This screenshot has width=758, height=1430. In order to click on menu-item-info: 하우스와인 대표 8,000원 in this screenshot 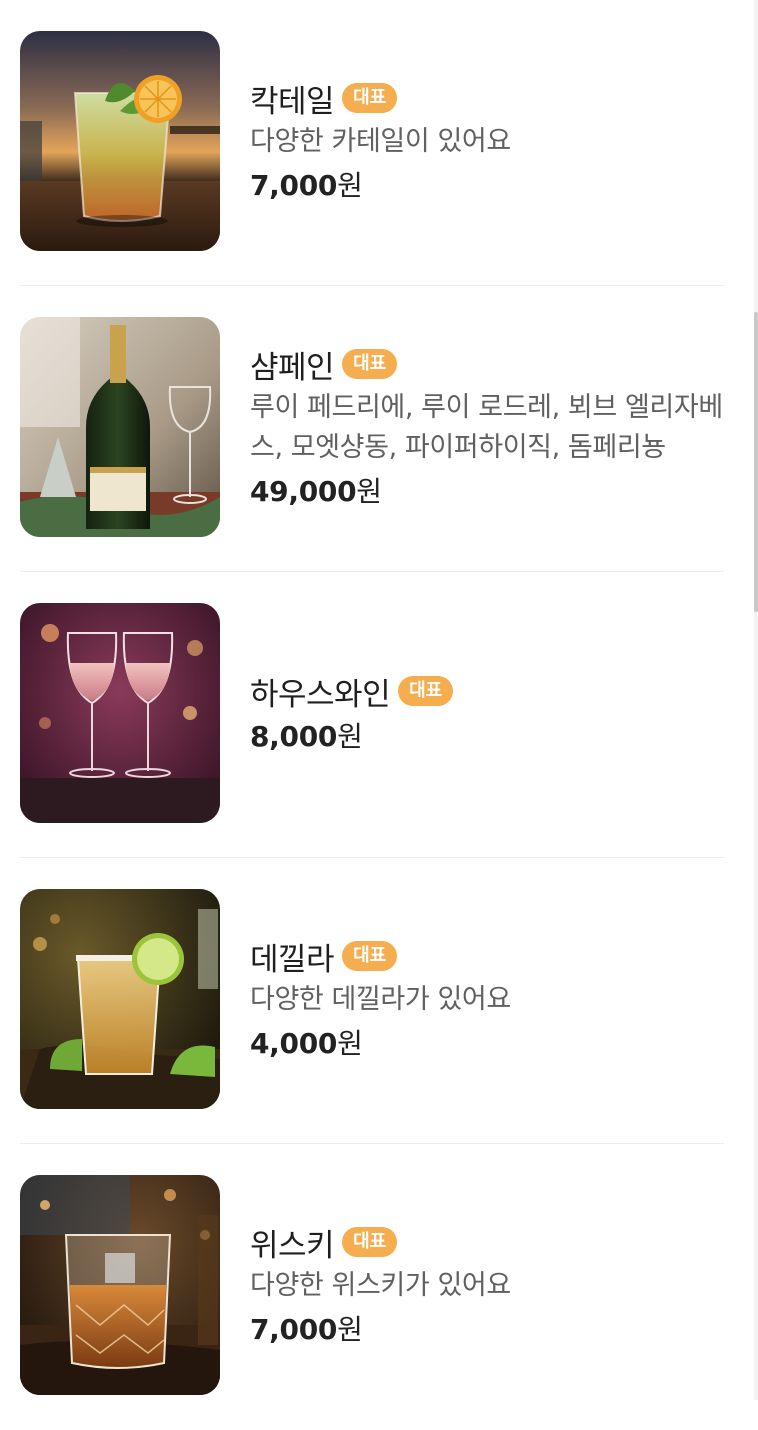, I will do `click(487, 713)`.